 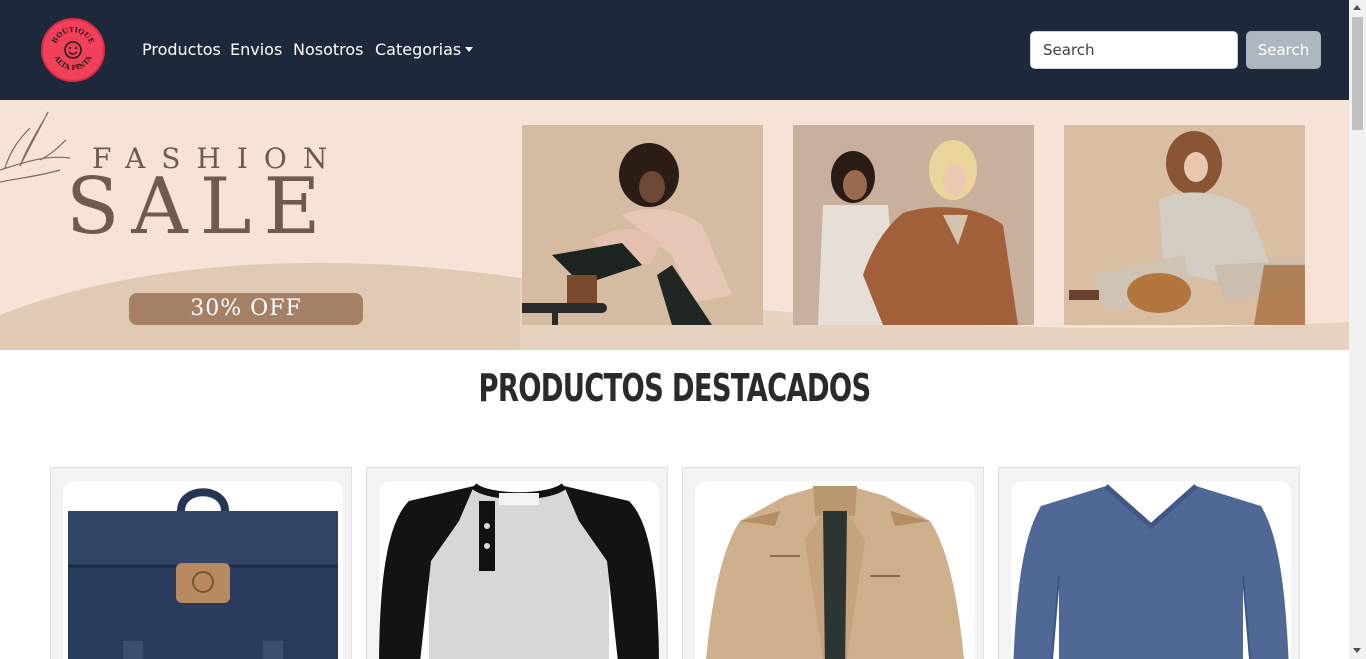 I want to click on search-button: Search, so click(x=1283, y=50).